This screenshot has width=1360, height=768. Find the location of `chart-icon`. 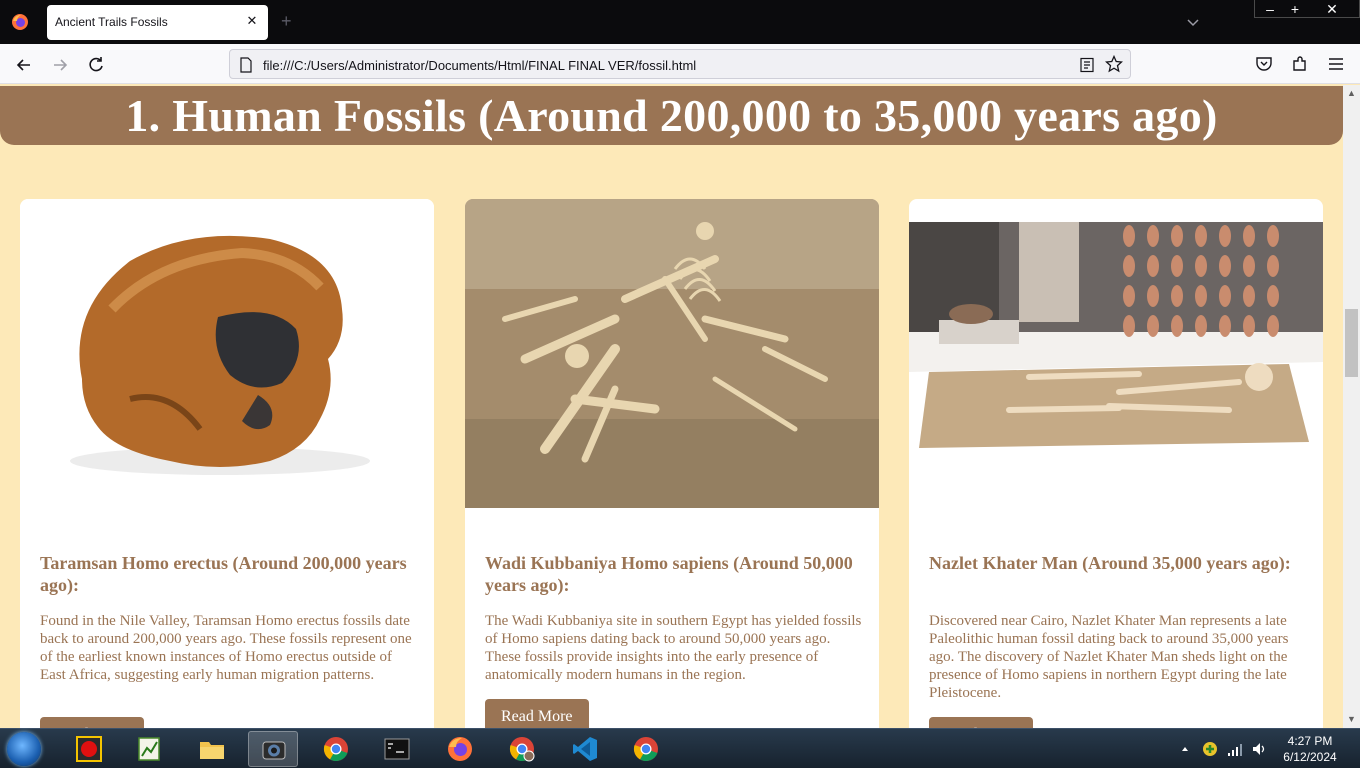

chart-icon is located at coordinates (149, 749).